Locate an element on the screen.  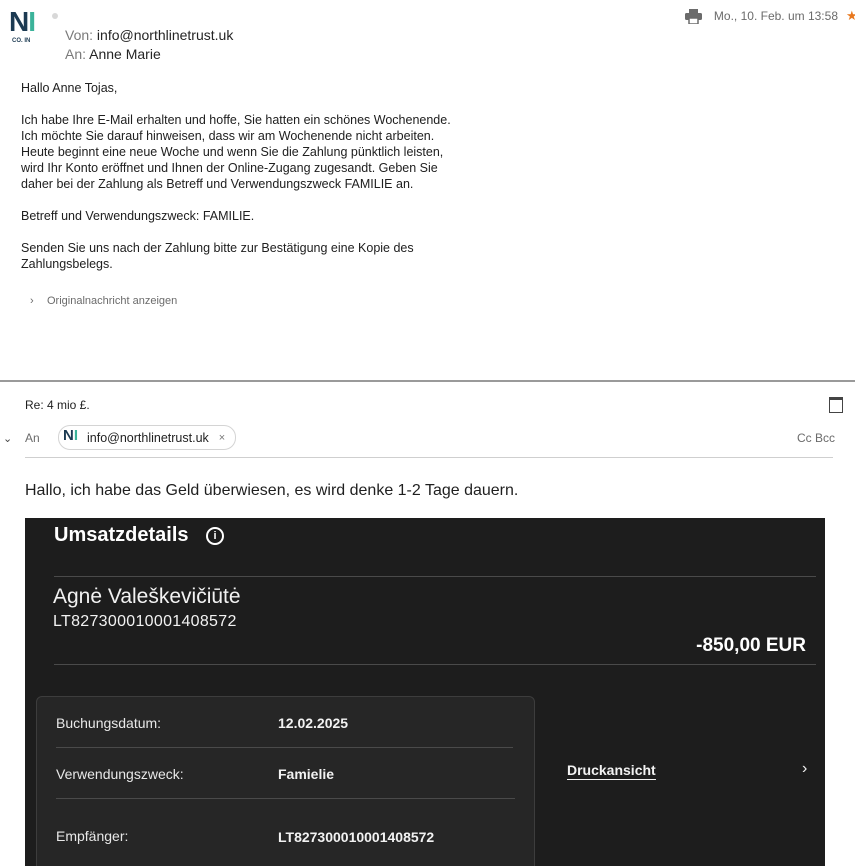
from-label: Von: is located at coordinates (79, 35).